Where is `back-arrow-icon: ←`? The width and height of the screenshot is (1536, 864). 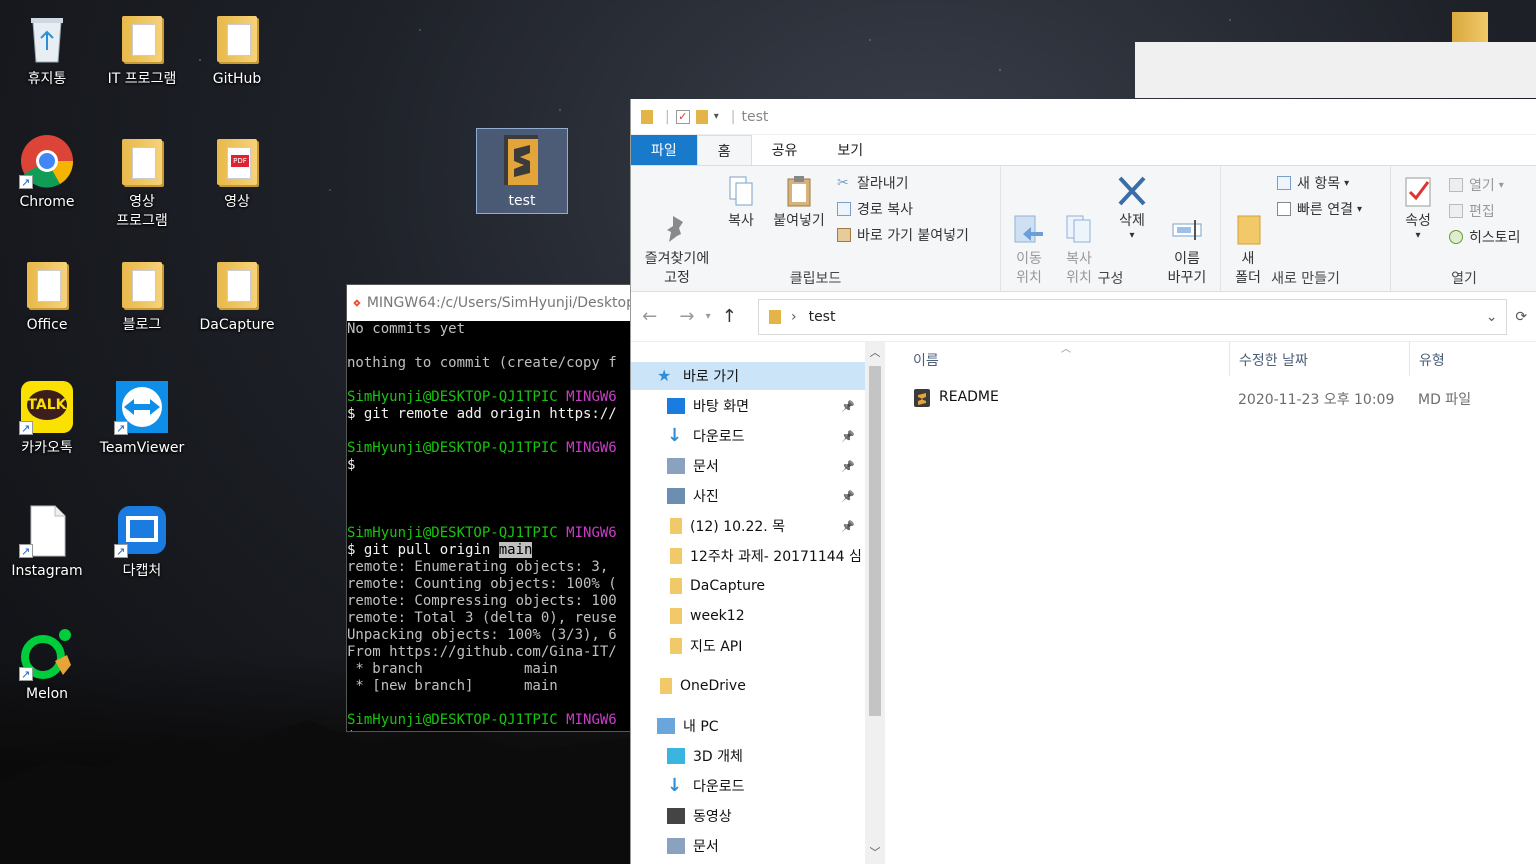 back-arrow-icon: ← is located at coordinates (649, 316).